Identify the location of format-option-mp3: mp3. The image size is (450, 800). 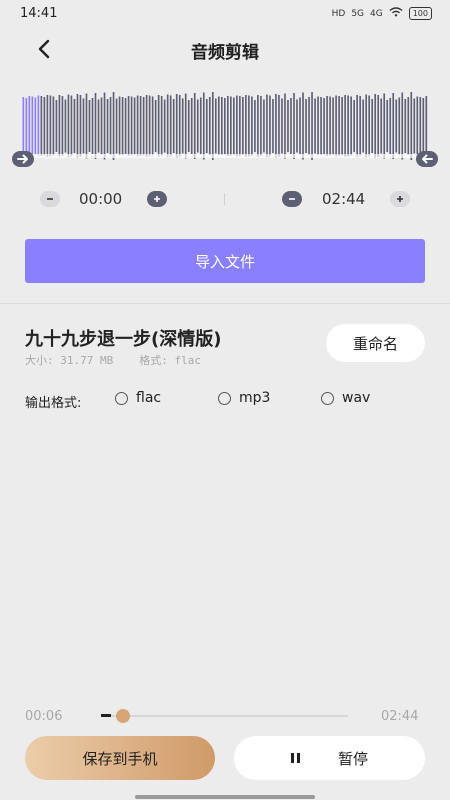
(244, 398).